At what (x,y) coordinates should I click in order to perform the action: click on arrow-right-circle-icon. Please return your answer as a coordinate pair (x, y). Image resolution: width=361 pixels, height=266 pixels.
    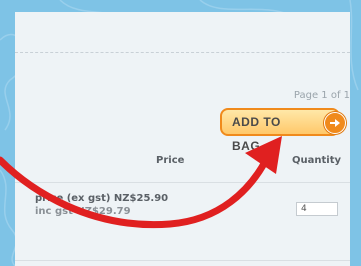
    Looking at the image, I should click on (335, 123).